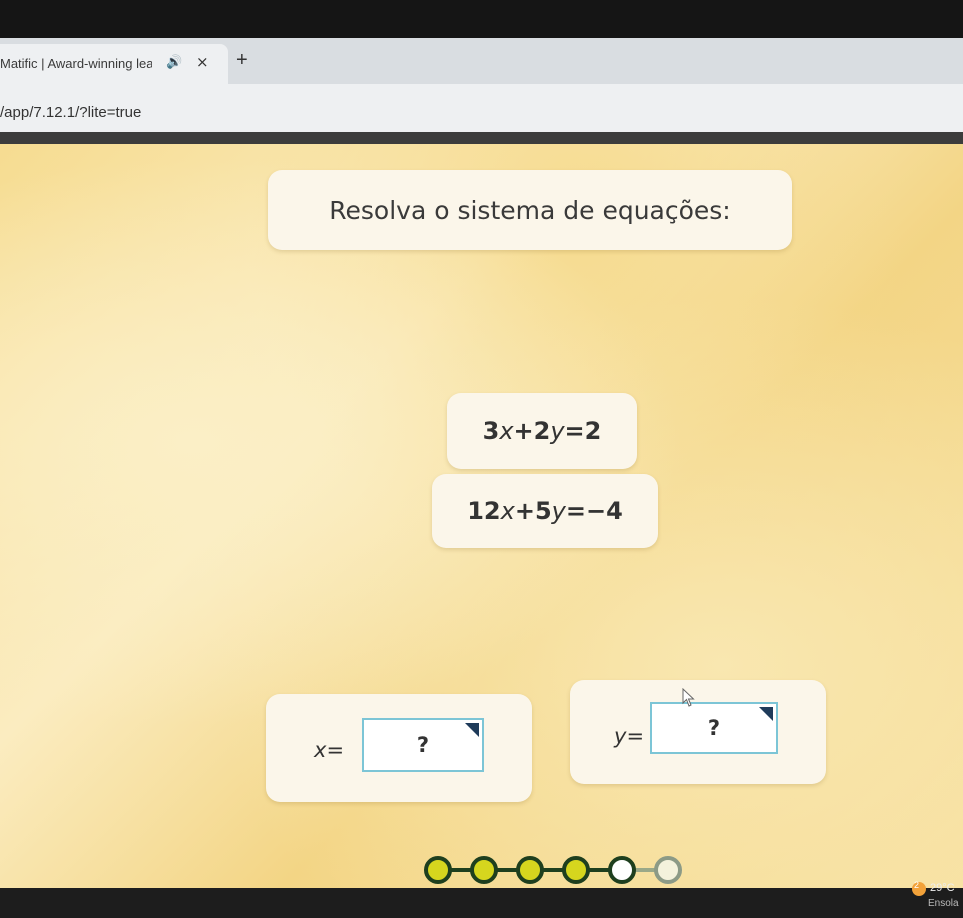  Describe the element at coordinates (942, 888) in the screenshot. I see `temperature: 29°C` at that location.